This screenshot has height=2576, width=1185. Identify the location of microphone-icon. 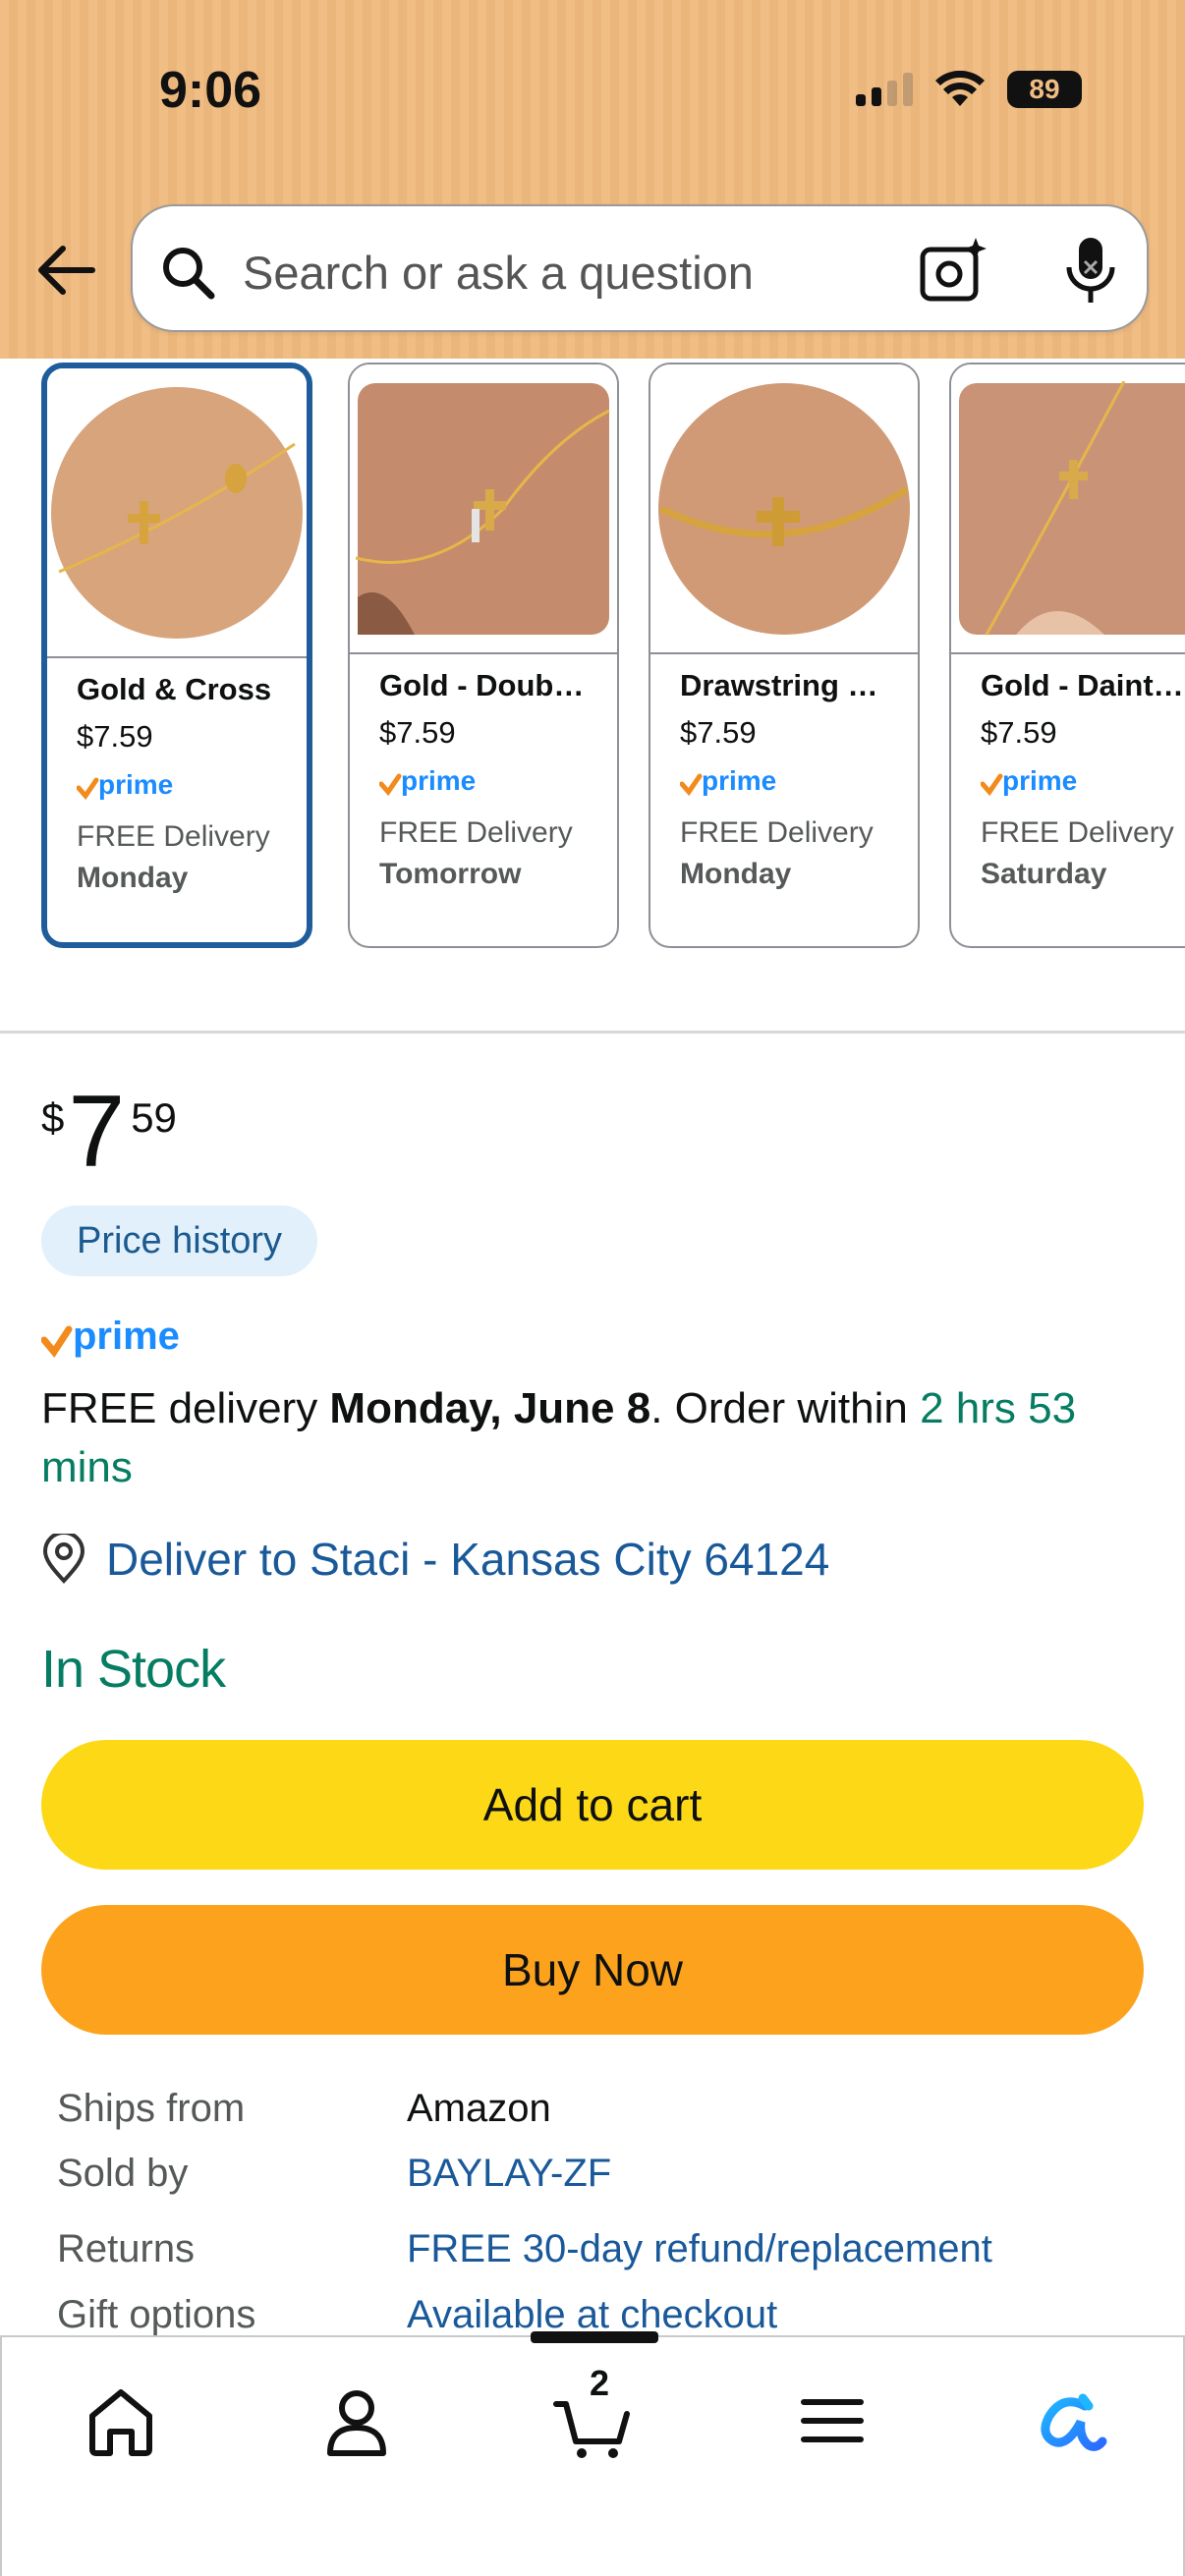
(1091, 271).